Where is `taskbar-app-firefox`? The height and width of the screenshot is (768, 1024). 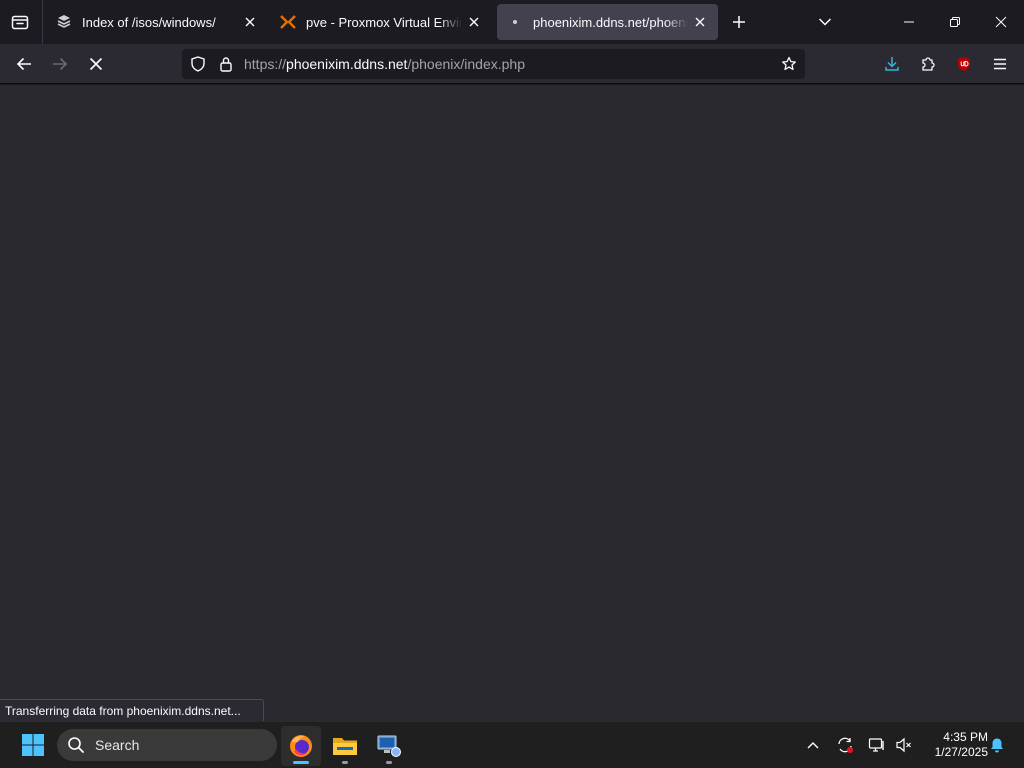
taskbar-app-firefox is located at coordinates (301, 746).